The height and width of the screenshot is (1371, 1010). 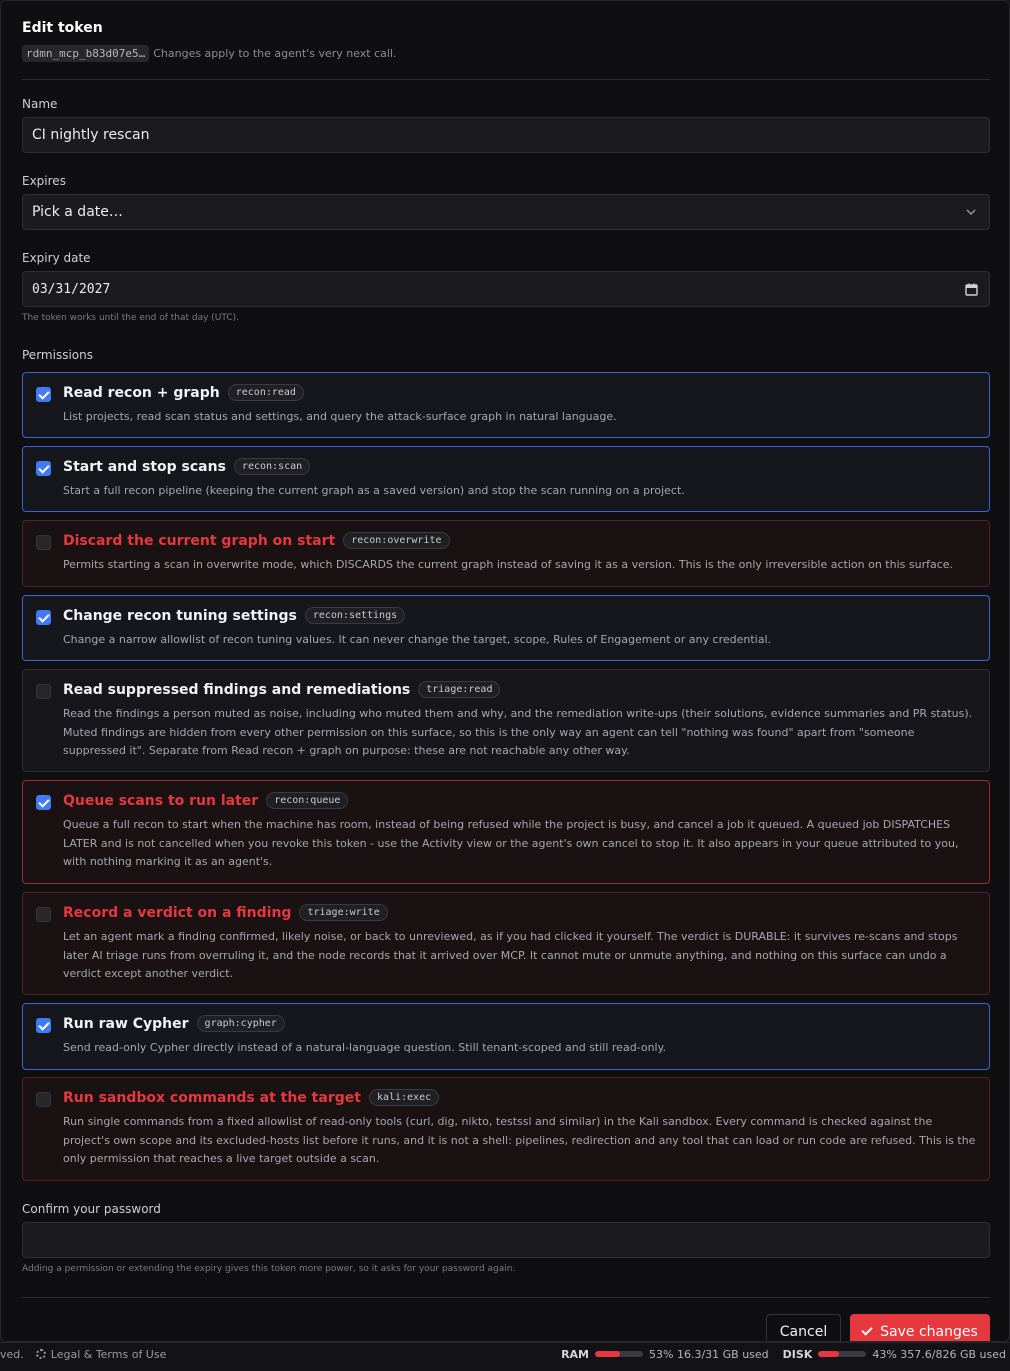 What do you see at coordinates (506, 135) in the screenshot?
I see `name-input: CI nightly rescan` at bounding box center [506, 135].